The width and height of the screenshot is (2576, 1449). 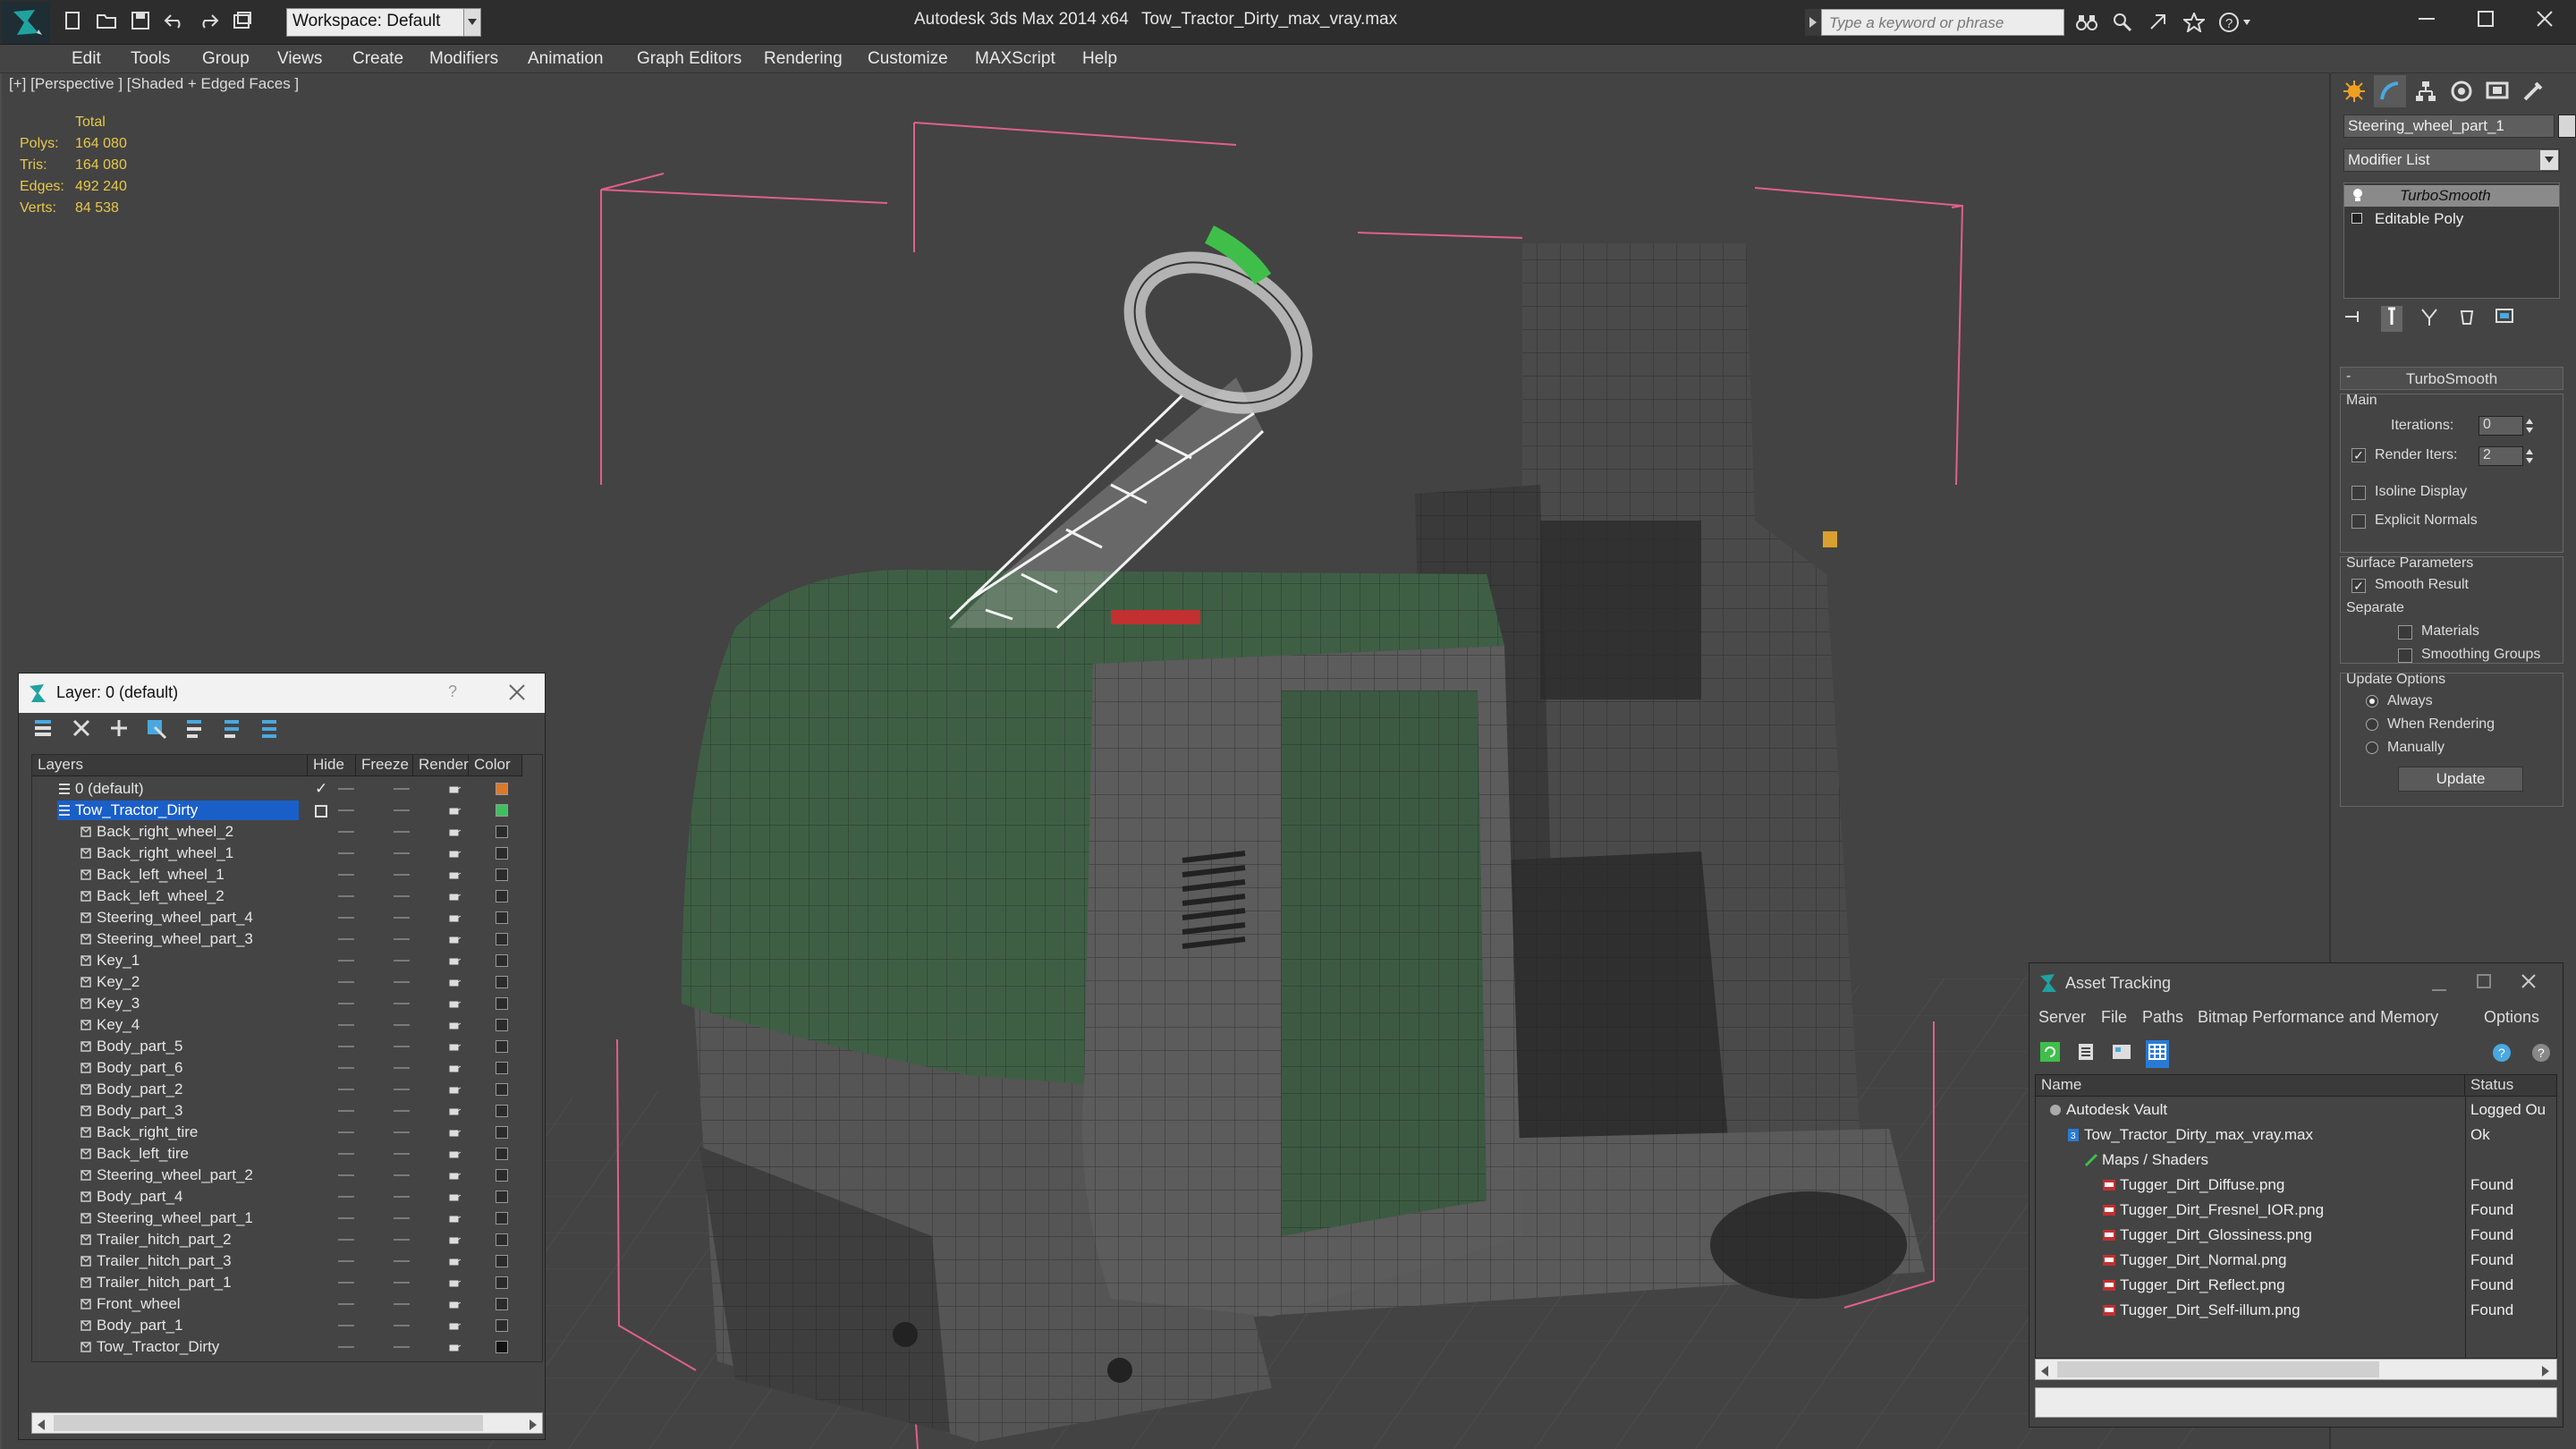 I want to click on explicit-normals-checkbox, so click(x=2358, y=521).